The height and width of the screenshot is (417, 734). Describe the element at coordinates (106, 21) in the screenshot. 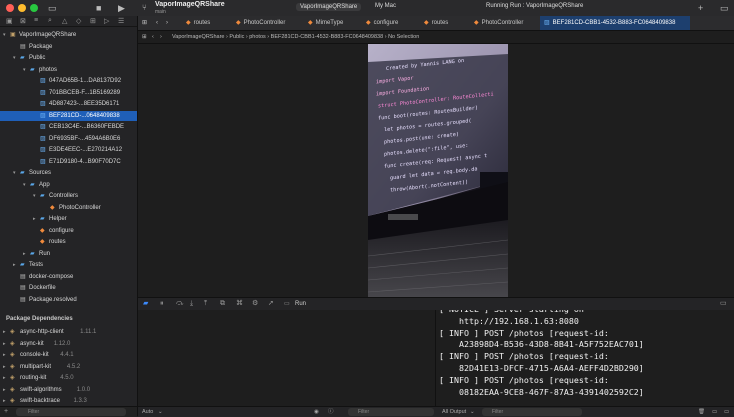

I see `breakpoint-icon: ▷` at that location.